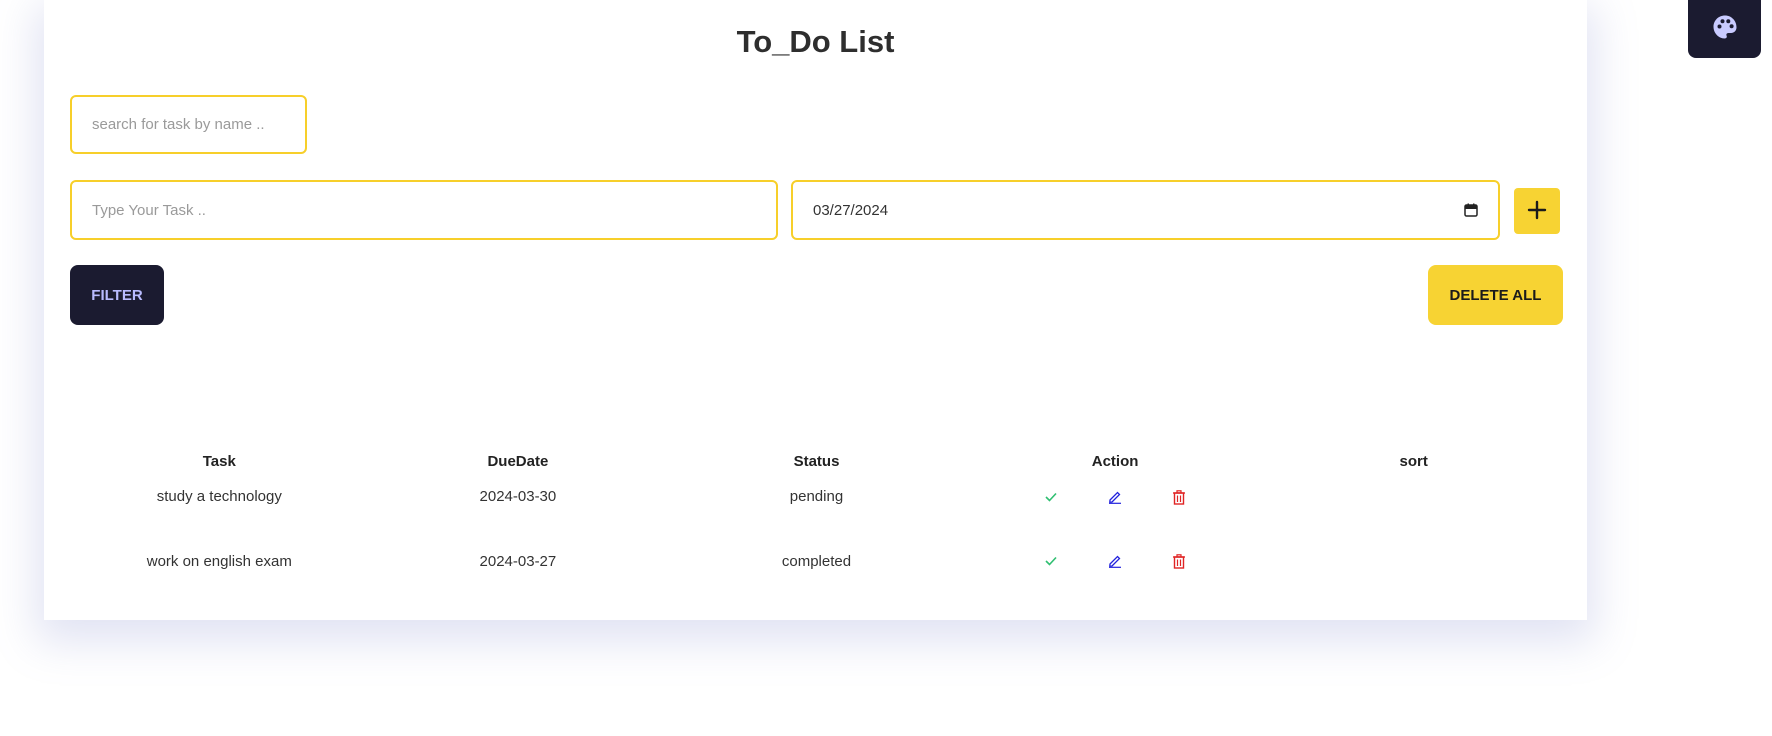 The width and height of the screenshot is (1772, 736). I want to click on column-header-status: Status, so click(816, 461).